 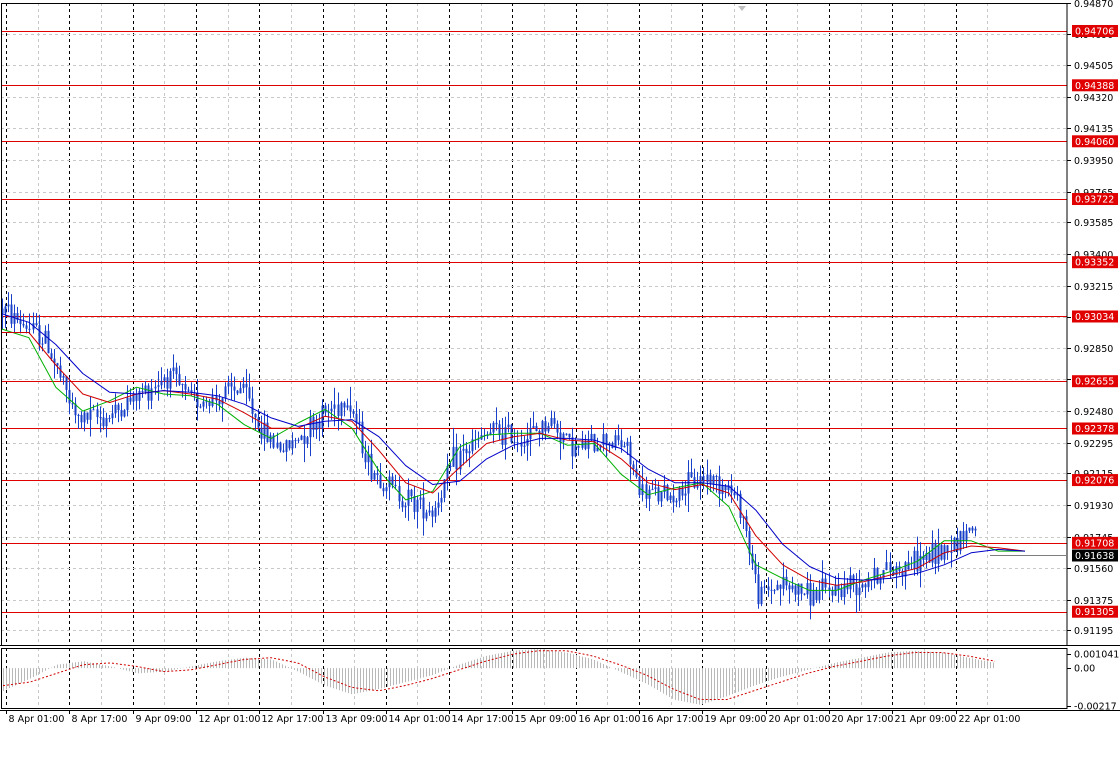 What do you see at coordinates (1094, 429) in the screenshot?
I see `level-price-tag-label: 0.92378` at bounding box center [1094, 429].